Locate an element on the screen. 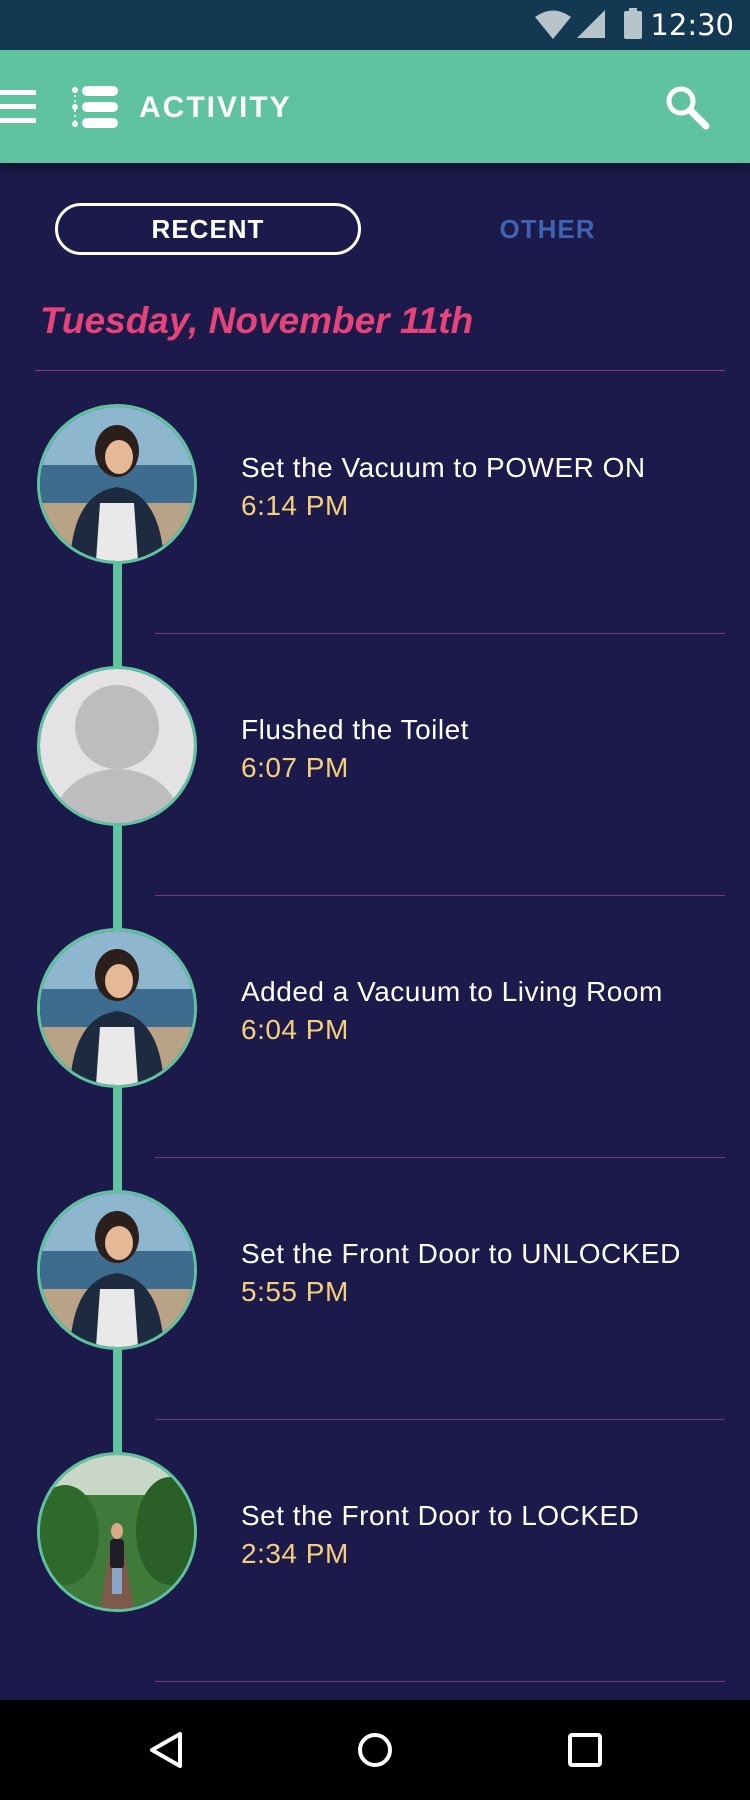 Image resolution: width=750 pixels, height=1800 pixels. search-icon is located at coordinates (687, 107).